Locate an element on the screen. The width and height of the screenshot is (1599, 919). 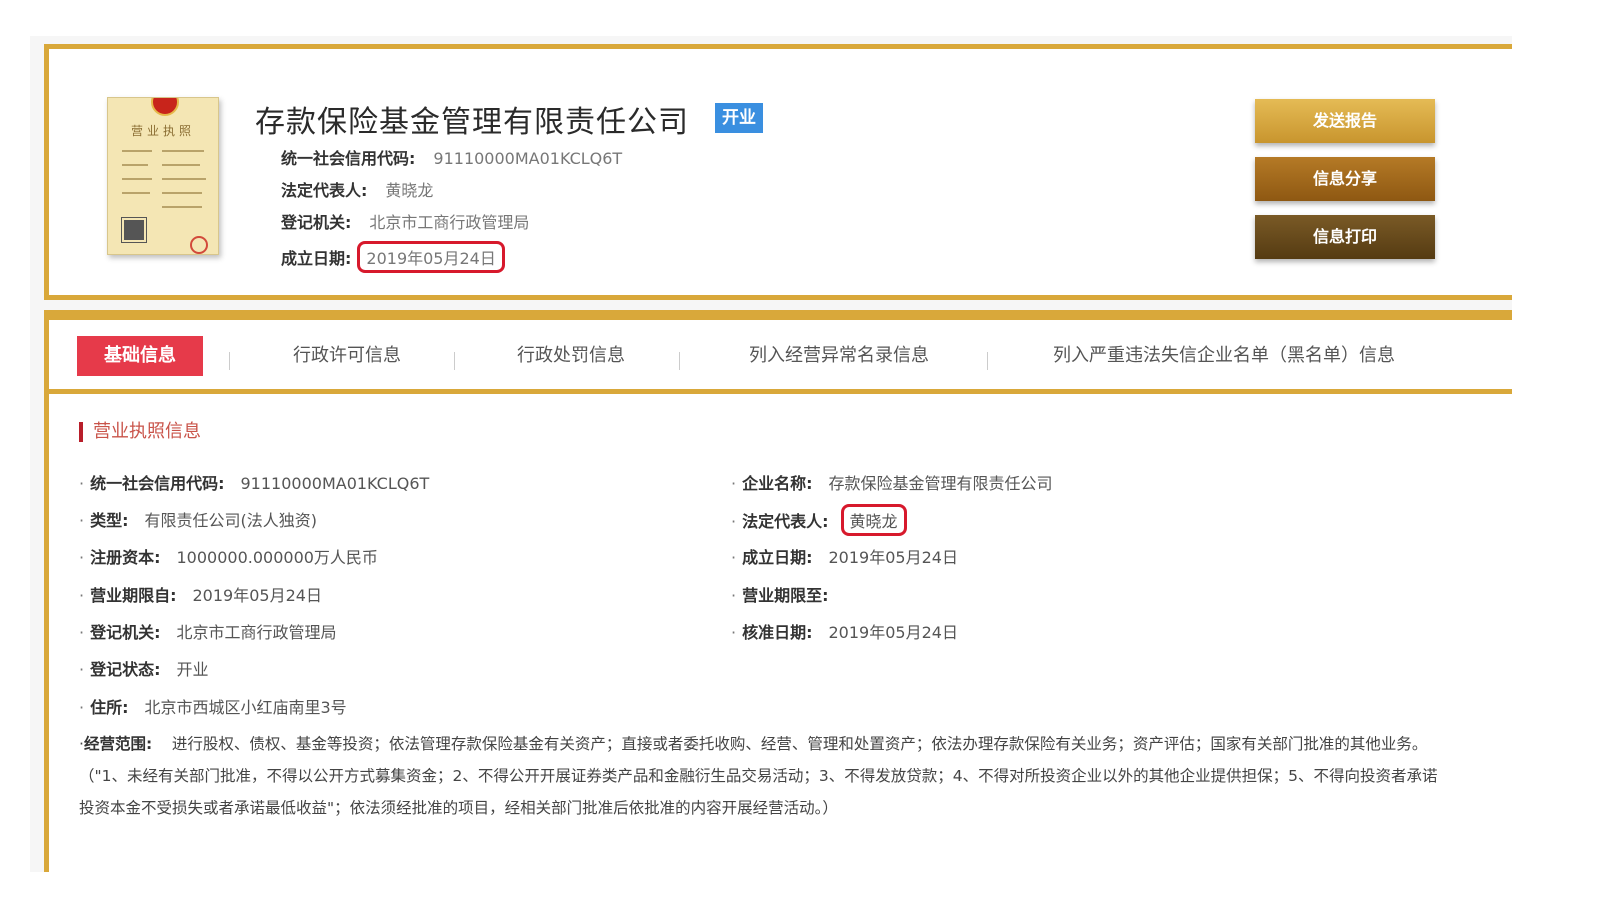
summary-label: 登记机关: is located at coordinates (316, 222).